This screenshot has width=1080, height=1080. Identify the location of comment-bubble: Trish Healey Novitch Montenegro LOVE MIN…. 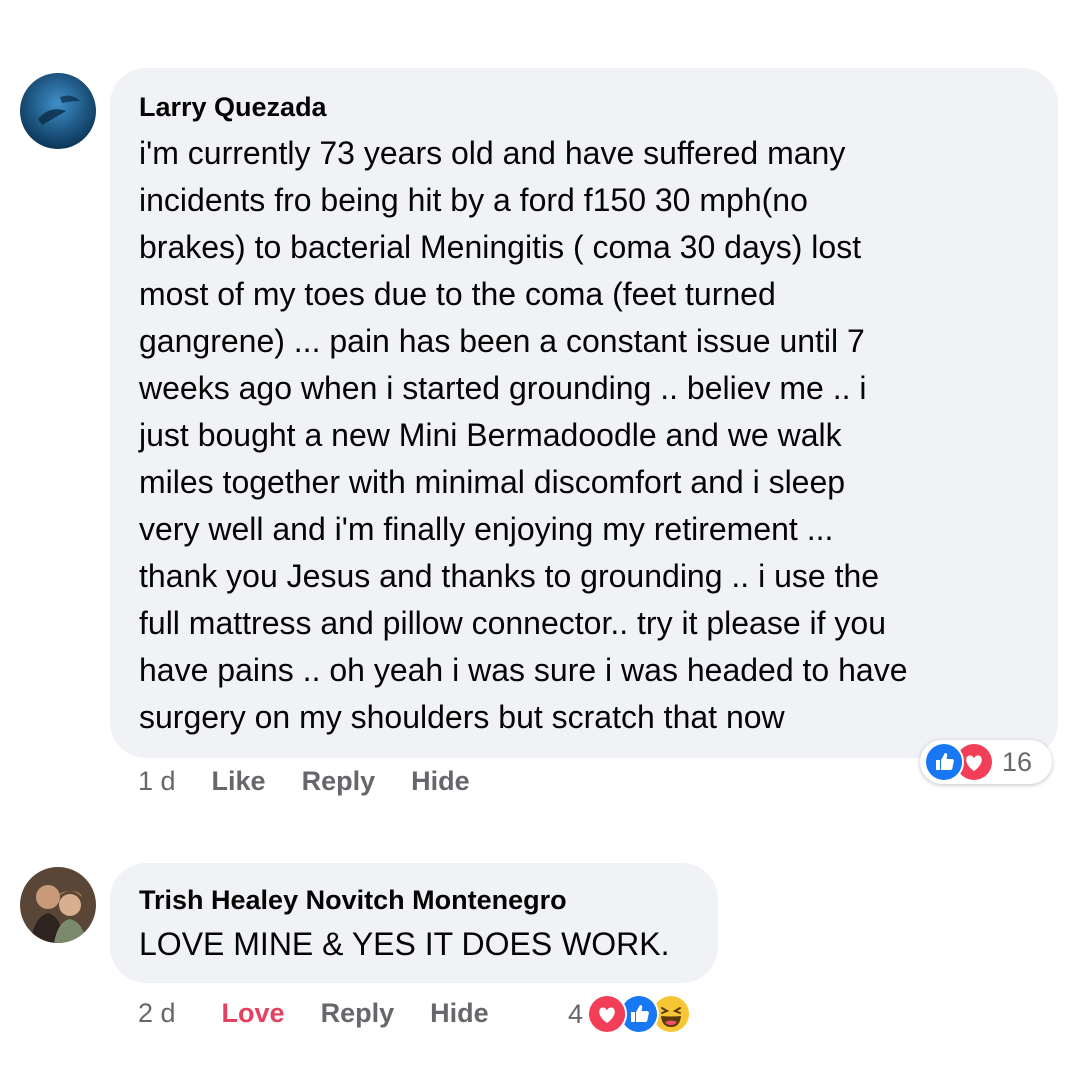
(414, 923).